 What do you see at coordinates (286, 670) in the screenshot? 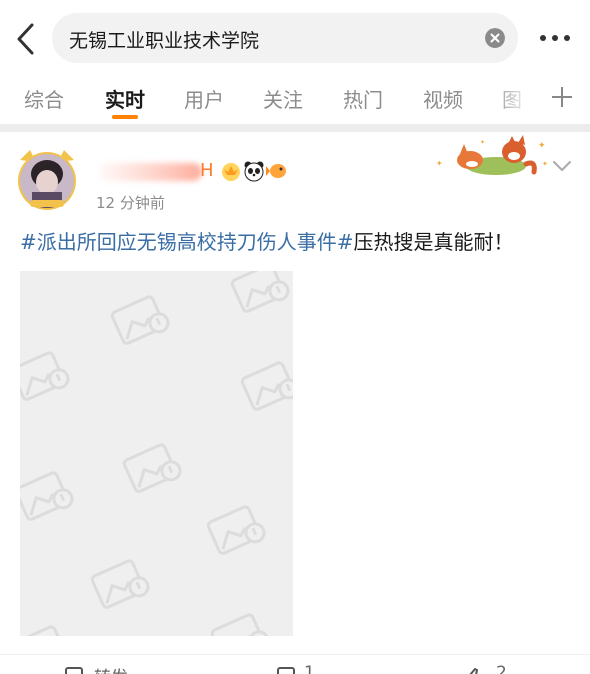
I see `comment-icon` at bounding box center [286, 670].